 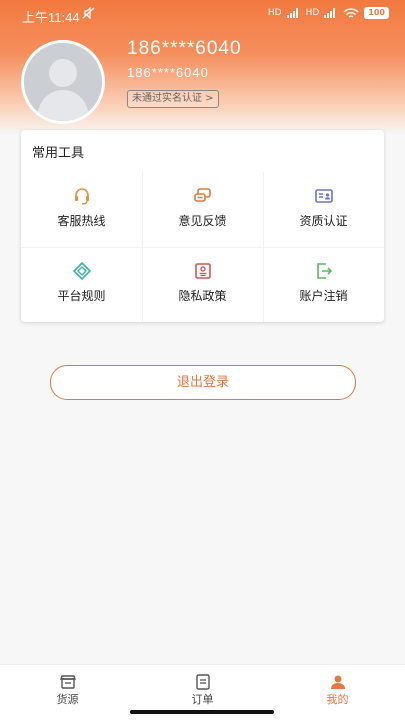 What do you see at coordinates (376, 13) in the screenshot?
I see `battery-icon: 100` at bounding box center [376, 13].